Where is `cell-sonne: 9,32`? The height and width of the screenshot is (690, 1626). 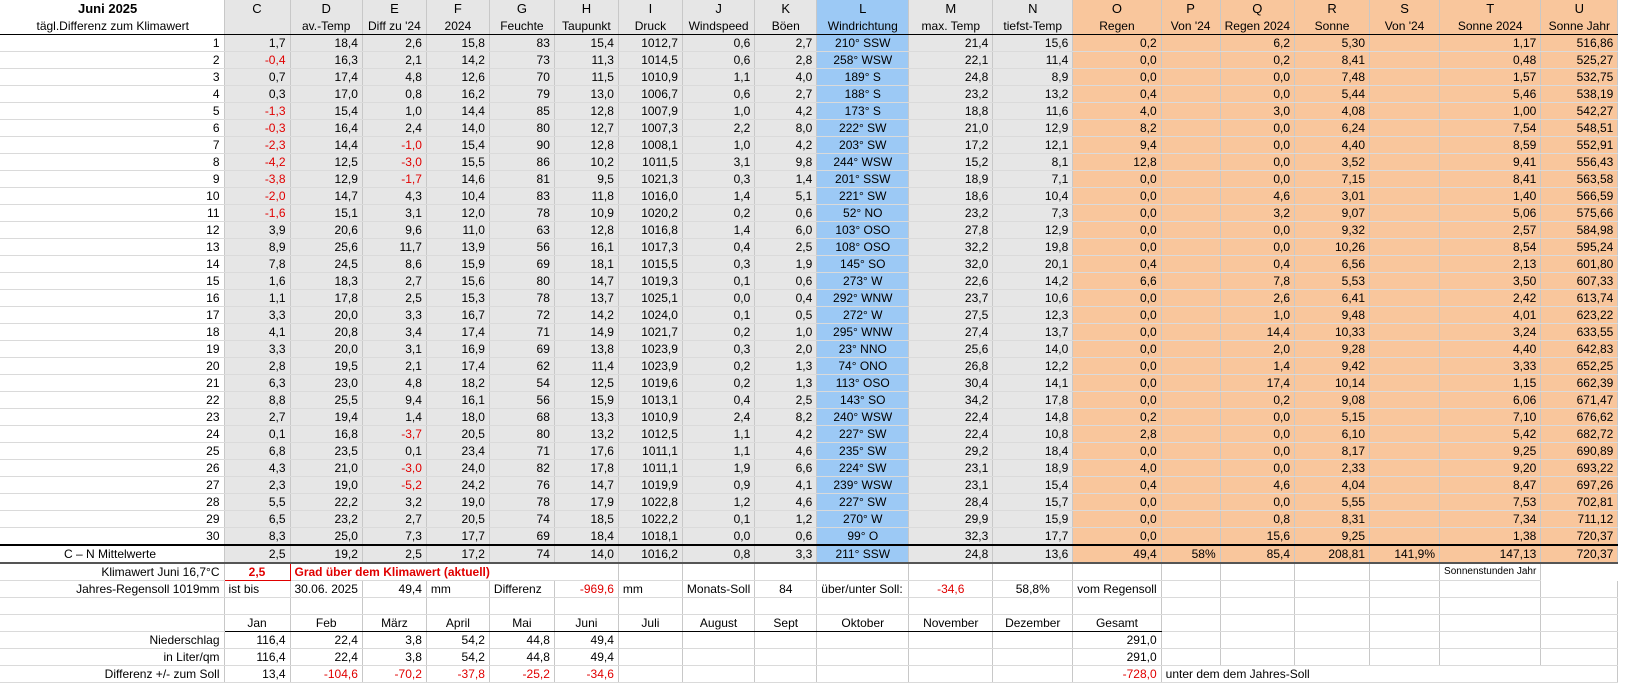 cell-sonne: 9,32 is located at coordinates (1332, 230).